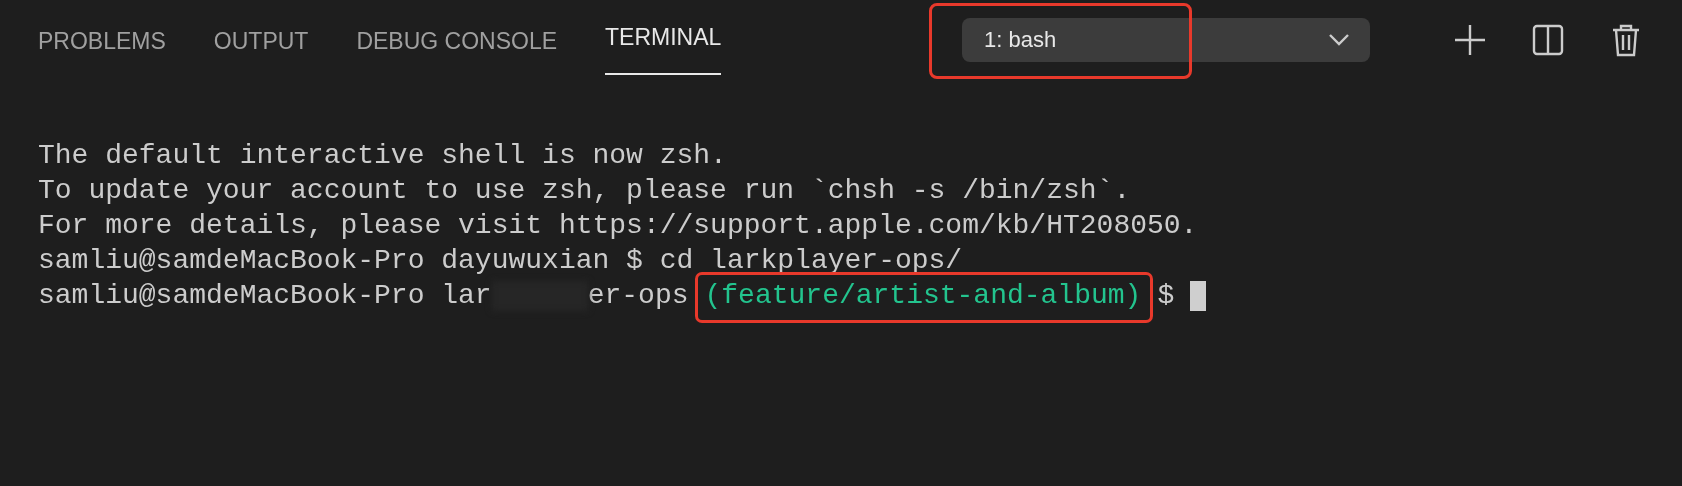  Describe the element at coordinates (1470, 40) in the screenshot. I see `plus-icon` at that location.